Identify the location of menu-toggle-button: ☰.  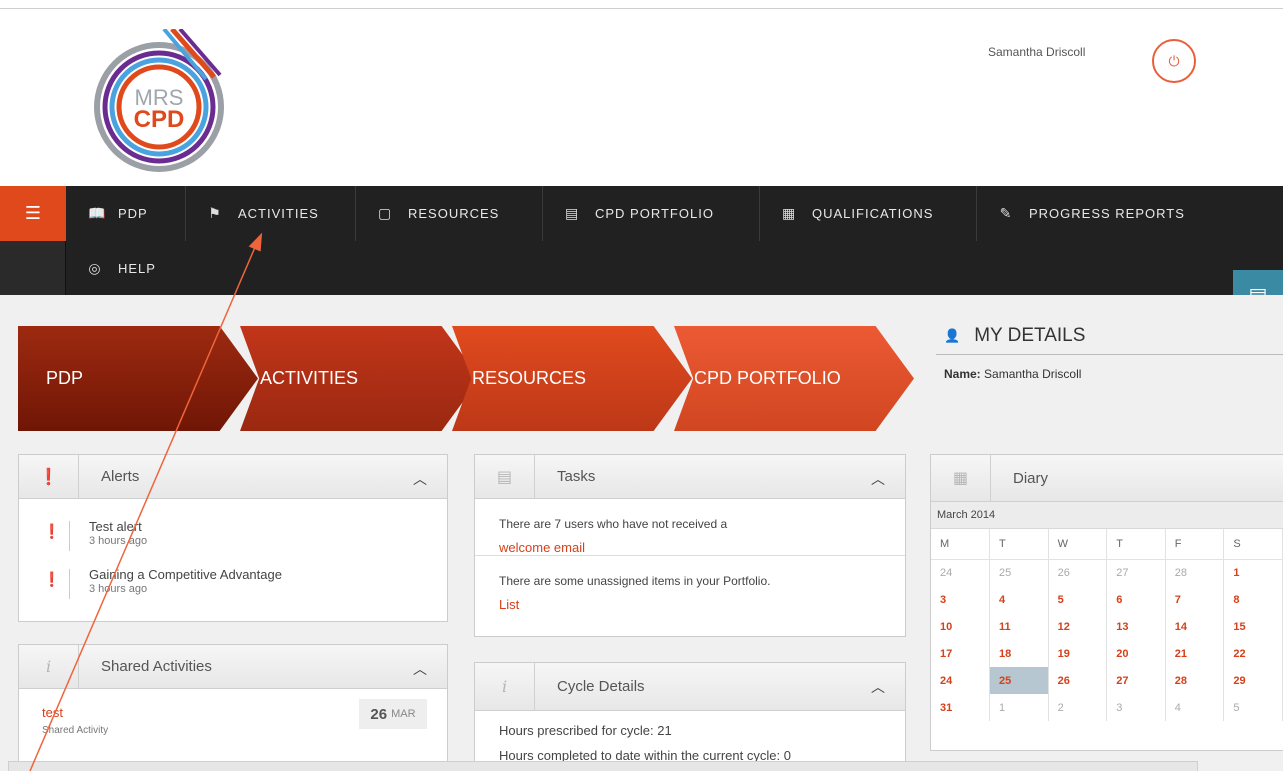
(33, 213).